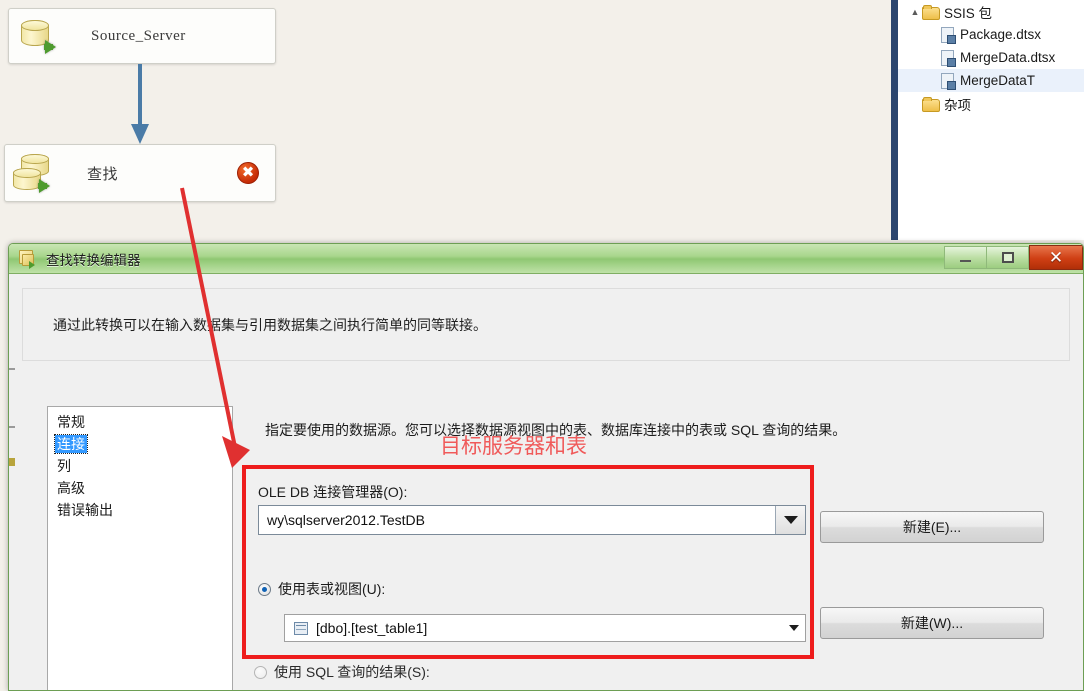 The width and height of the screenshot is (1084, 691). What do you see at coordinates (140, 444) in the screenshot?
I see `page-item-connection: 连接` at bounding box center [140, 444].